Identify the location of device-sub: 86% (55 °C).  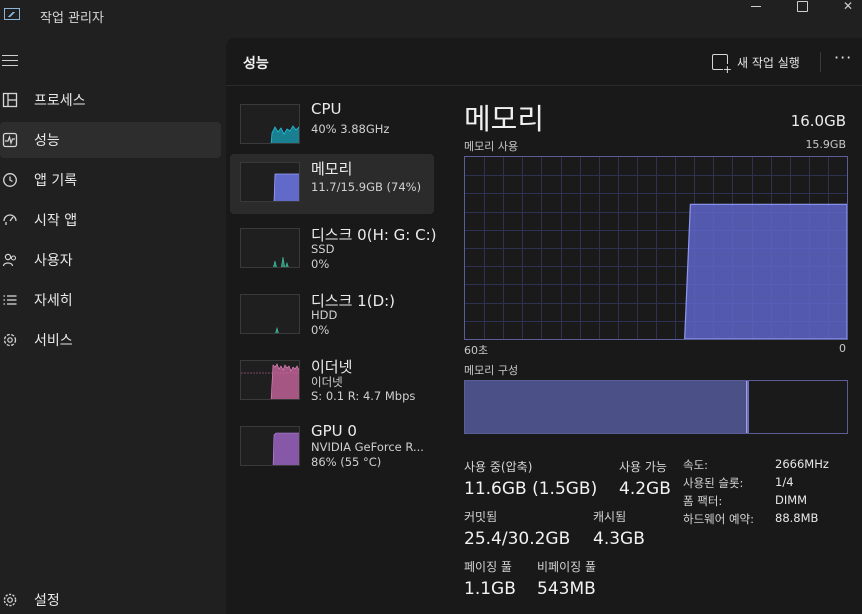
(346, 462).